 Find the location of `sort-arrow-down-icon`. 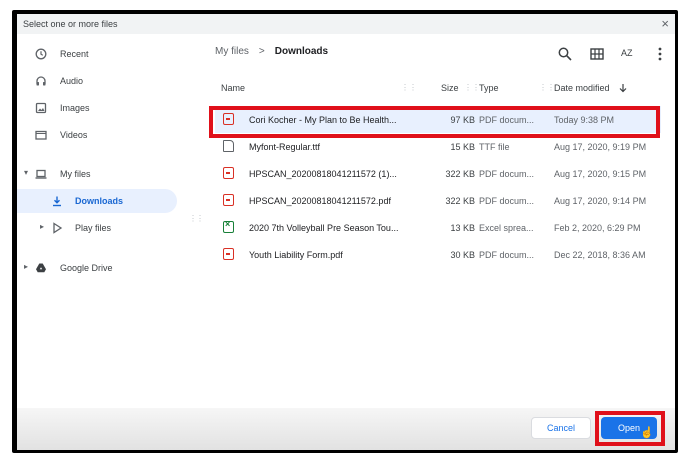

sort-arrow-down-icon is located at coordinates (623, 88).